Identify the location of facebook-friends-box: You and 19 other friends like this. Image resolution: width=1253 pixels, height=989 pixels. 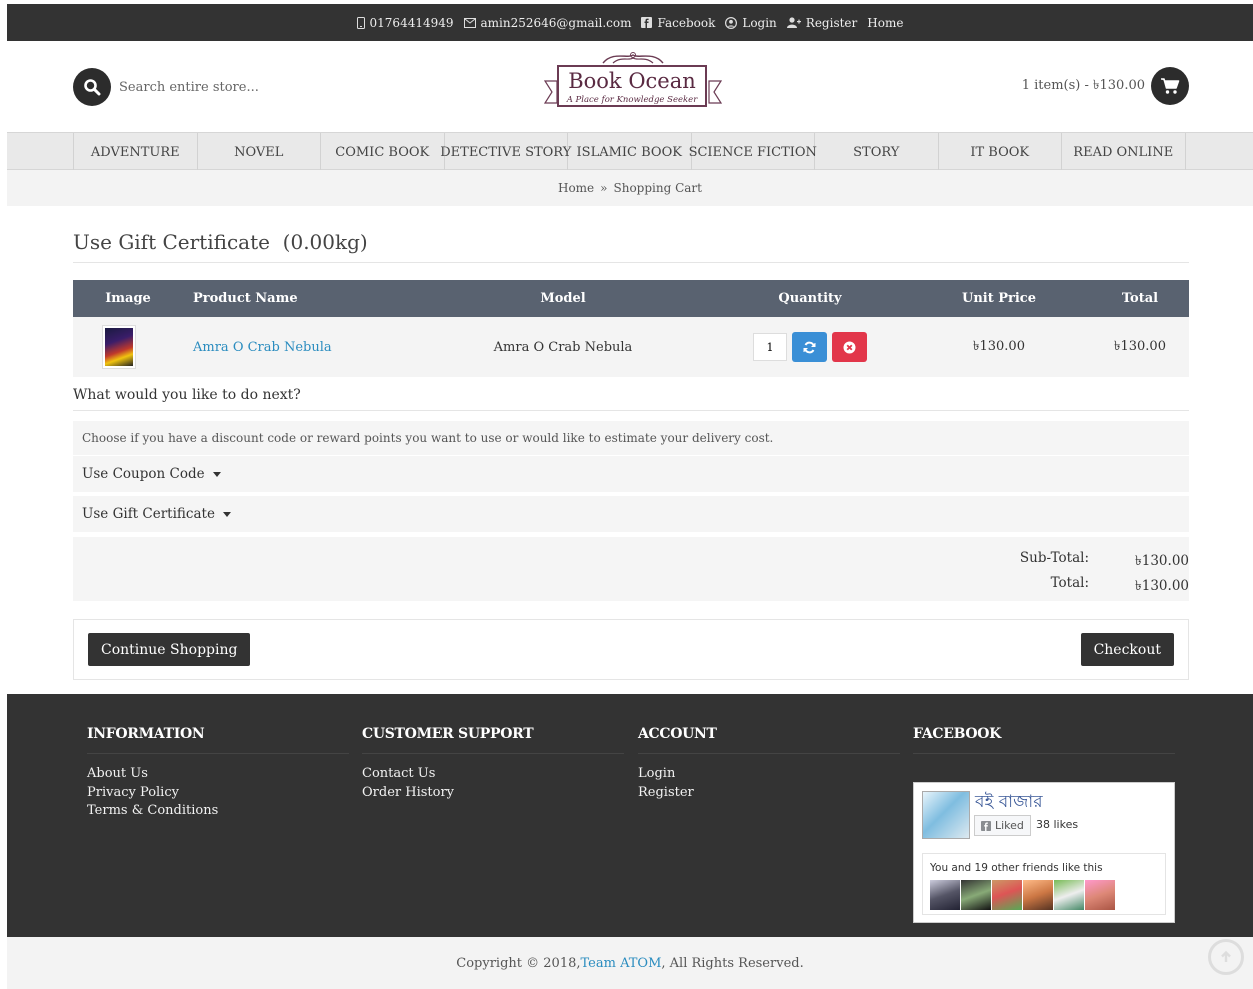
(1044, 884).